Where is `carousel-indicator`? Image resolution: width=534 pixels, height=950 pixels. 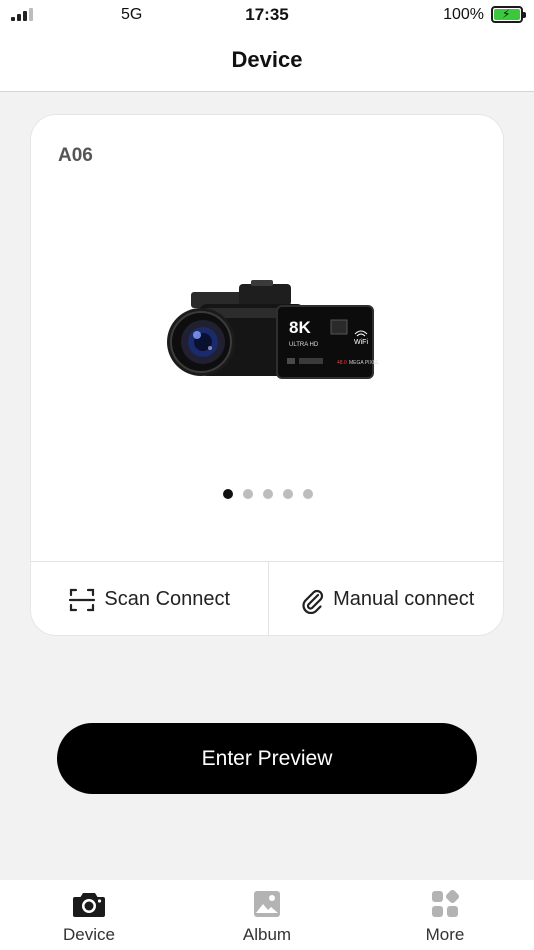 carousel-indicator is located at coordinates (267, 494).